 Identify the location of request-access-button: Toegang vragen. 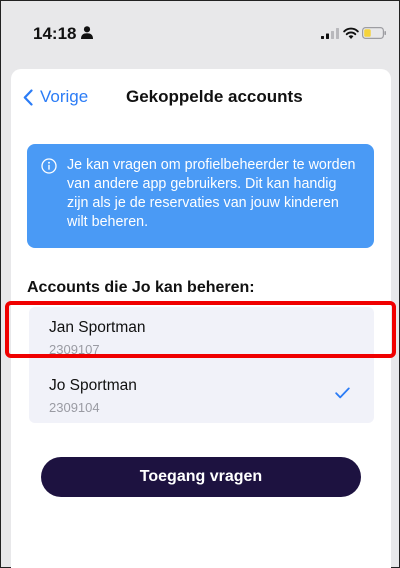
(201, 477).